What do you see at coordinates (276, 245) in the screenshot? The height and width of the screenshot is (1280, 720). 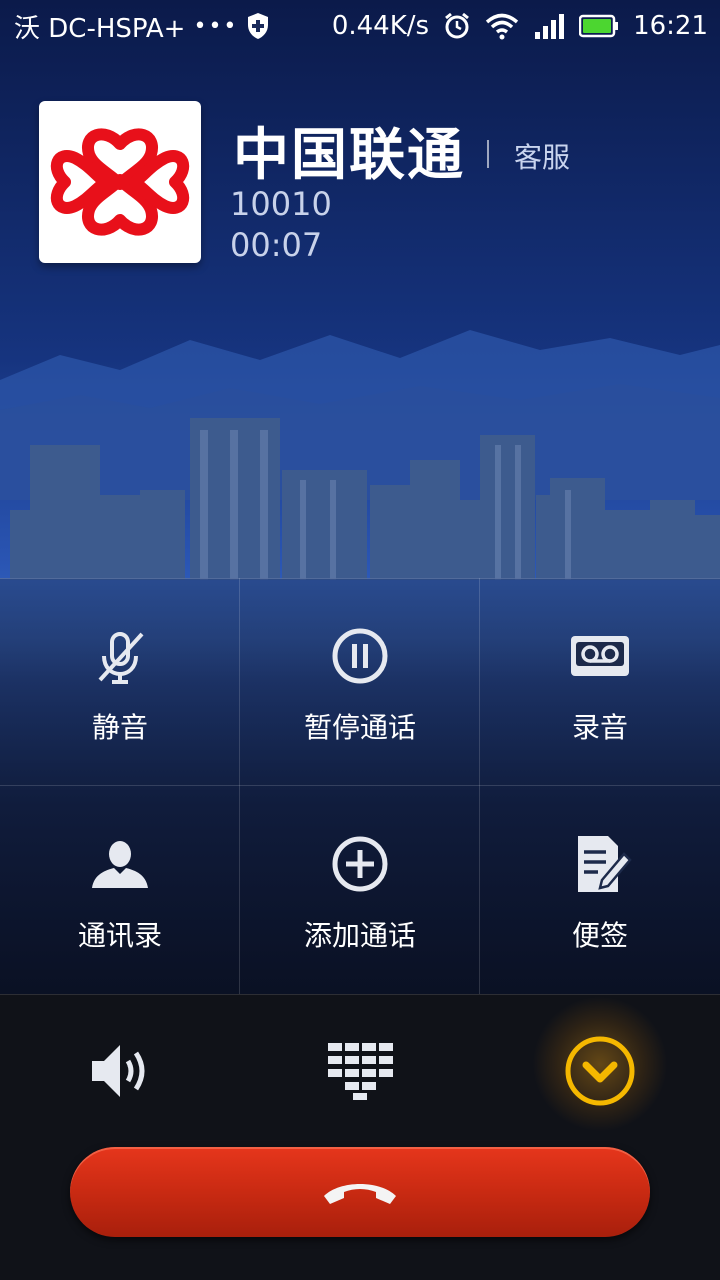 I see `call-duration: 00:07` at bounding box center [276, 245].